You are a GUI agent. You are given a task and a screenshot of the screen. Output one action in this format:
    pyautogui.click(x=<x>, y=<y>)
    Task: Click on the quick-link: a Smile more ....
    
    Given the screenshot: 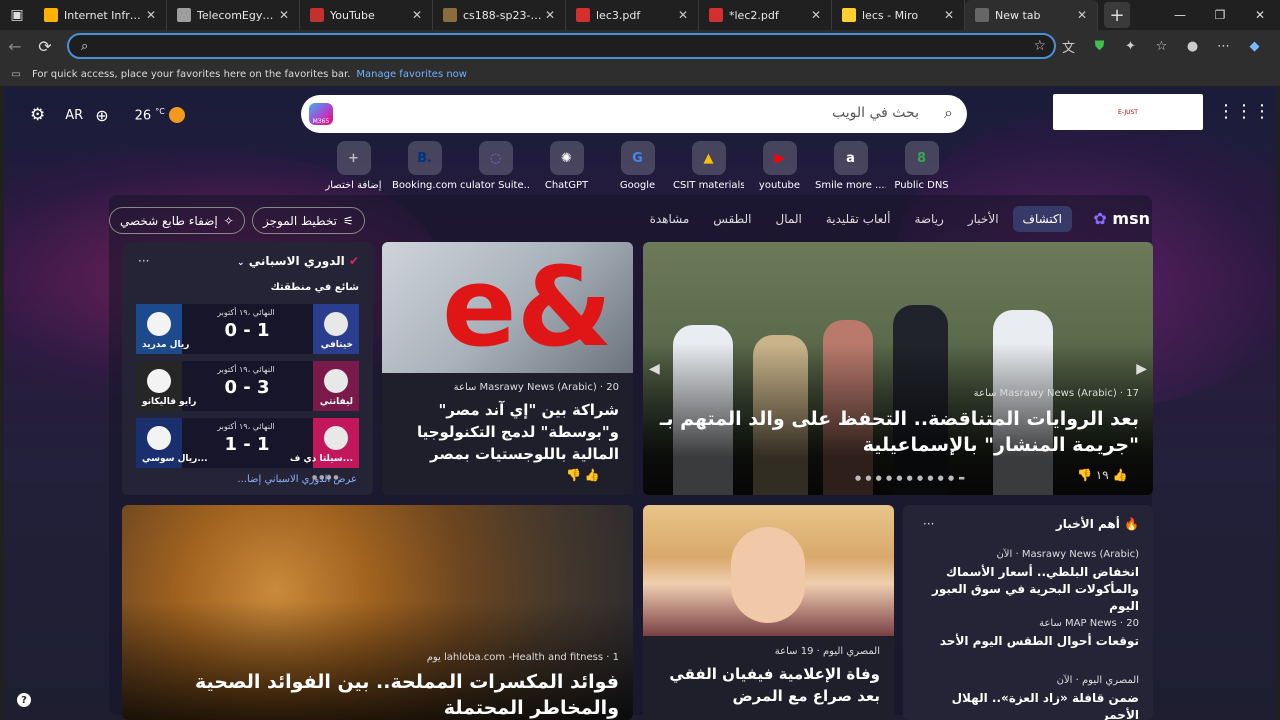 What is the action you would take?
    pyautogui.click(x=850, y=166)
    